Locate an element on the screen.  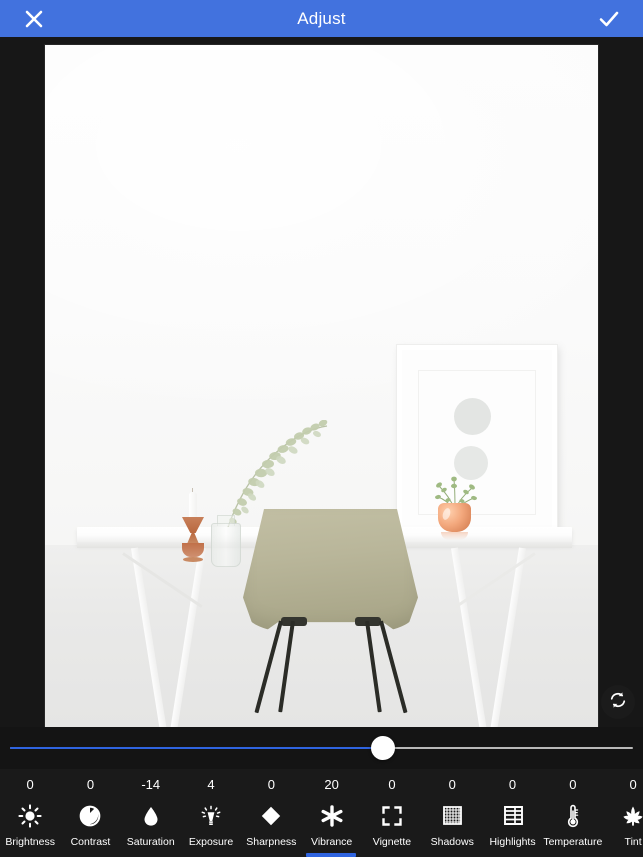
chair-shell is located at coordinates (330, 570).